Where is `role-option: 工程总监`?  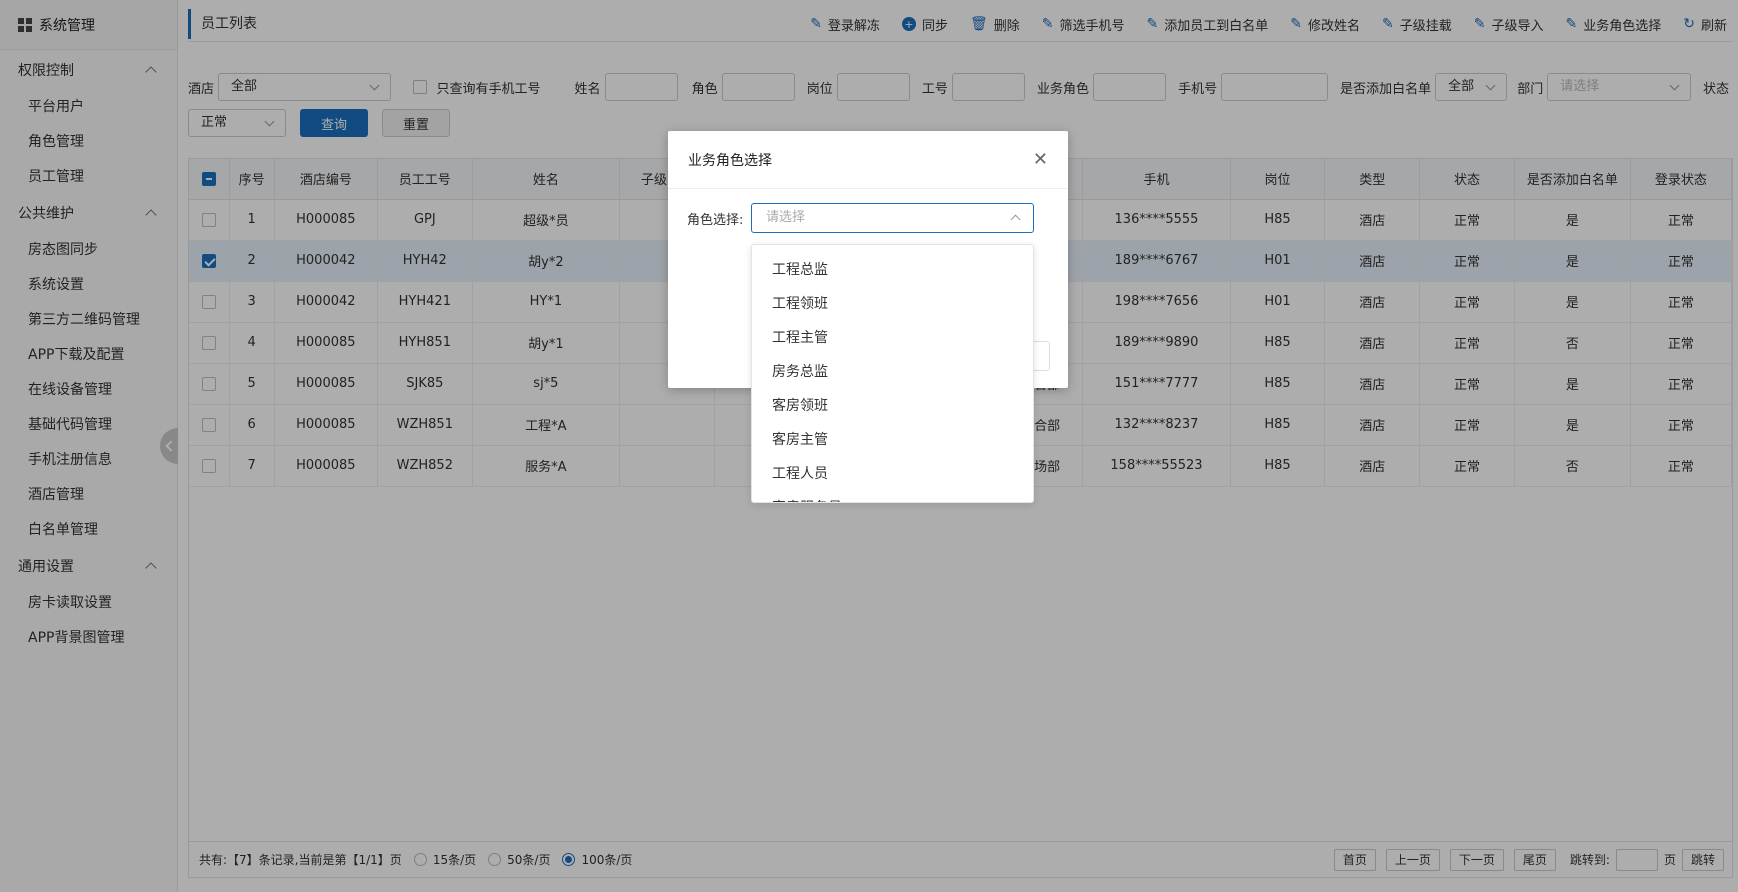 role-option: 工程总监 is located at coordinates (892, 270).